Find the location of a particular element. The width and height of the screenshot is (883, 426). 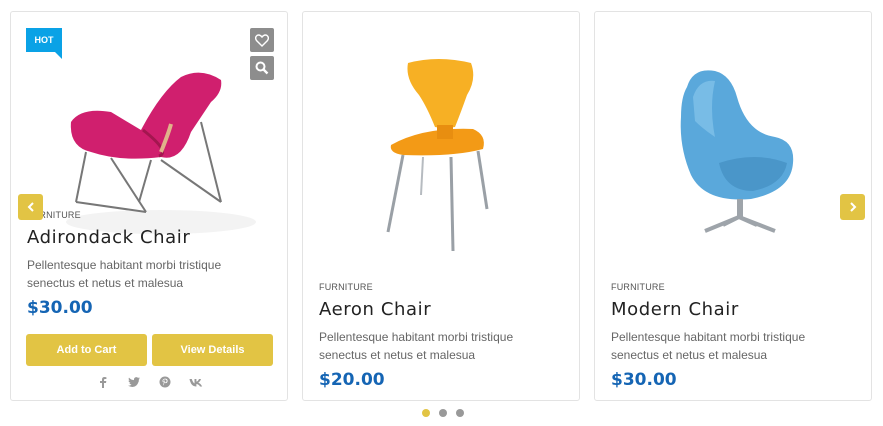

search-icon is located at coordinates (262, 68).